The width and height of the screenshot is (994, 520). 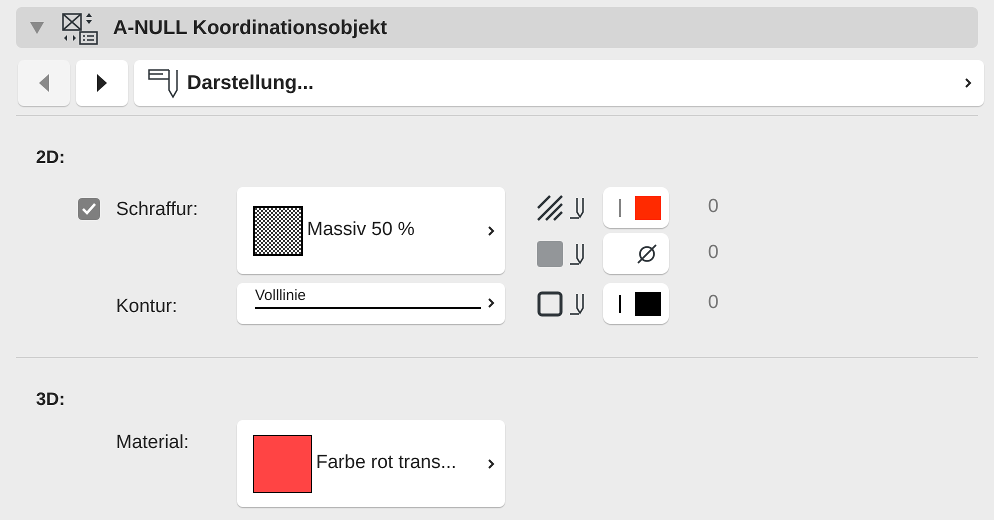 I want to click on hatch-icon, so click(x=550, y=207).